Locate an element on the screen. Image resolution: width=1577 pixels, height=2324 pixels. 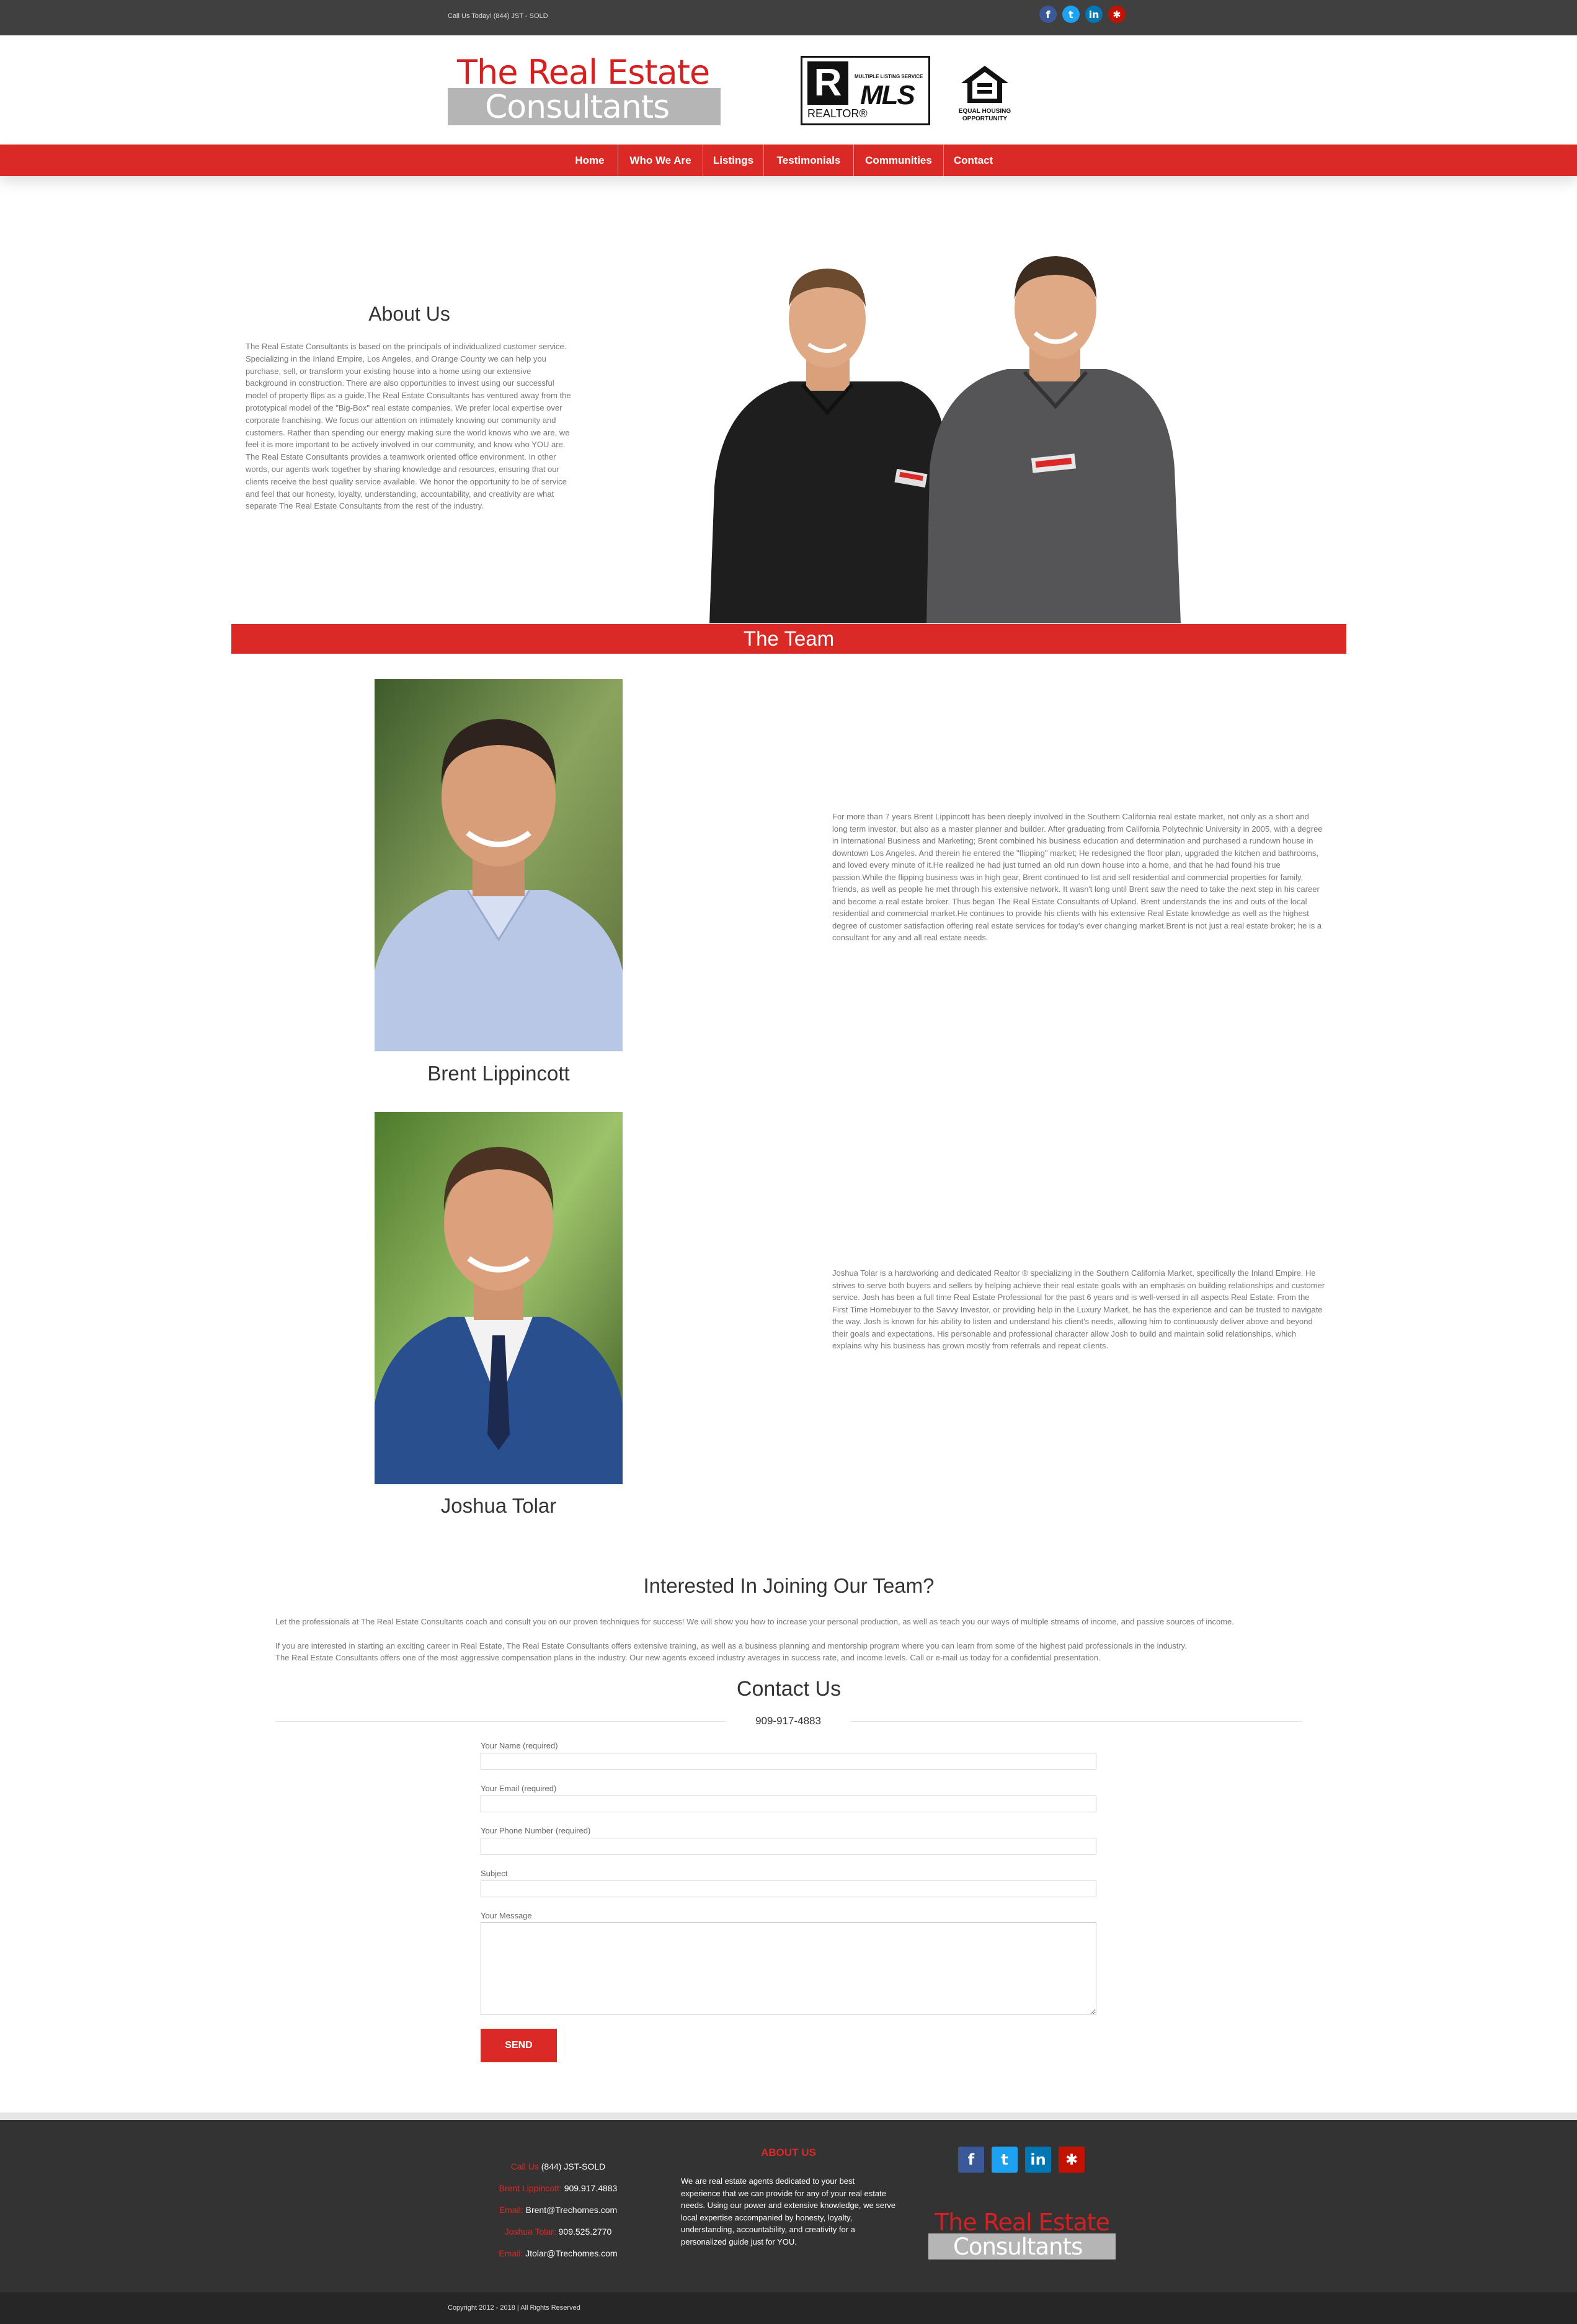
mls-text: MLS is located at coordinates (887, 95).